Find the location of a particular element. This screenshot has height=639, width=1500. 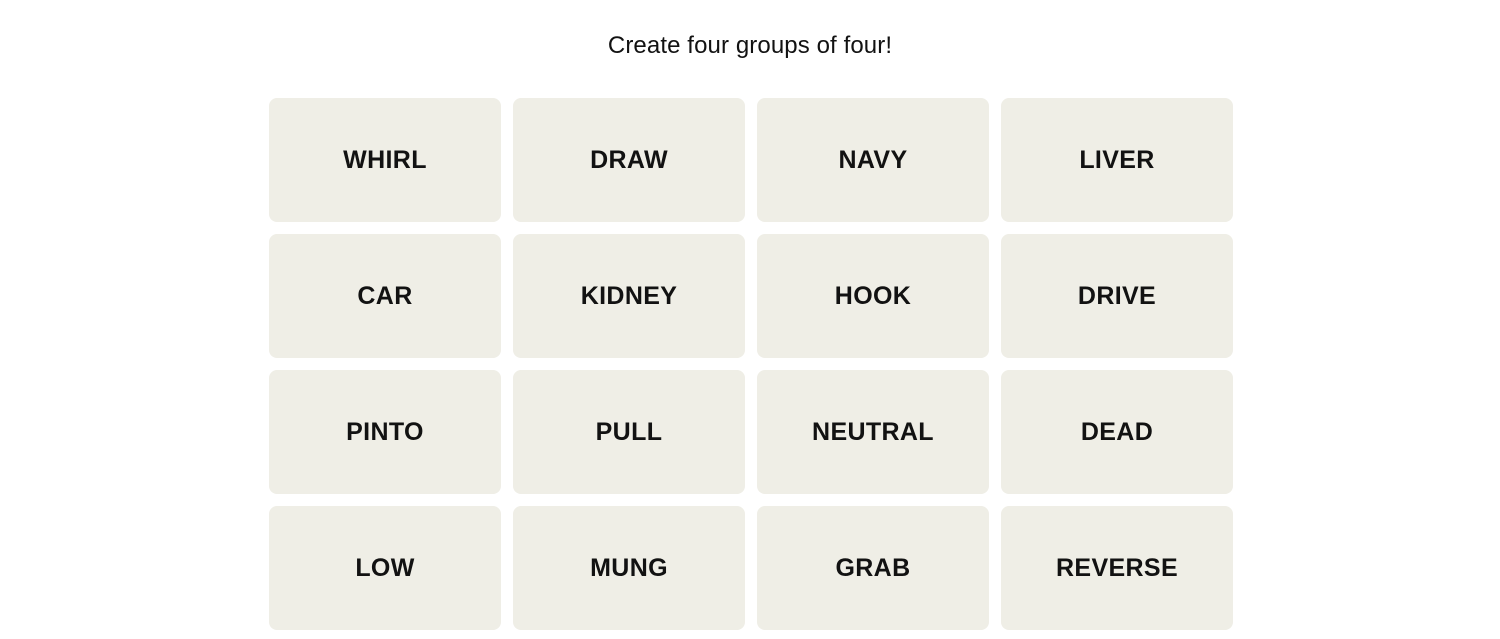

word-tile-mung: MUNG is located at coordinates (629, 568).